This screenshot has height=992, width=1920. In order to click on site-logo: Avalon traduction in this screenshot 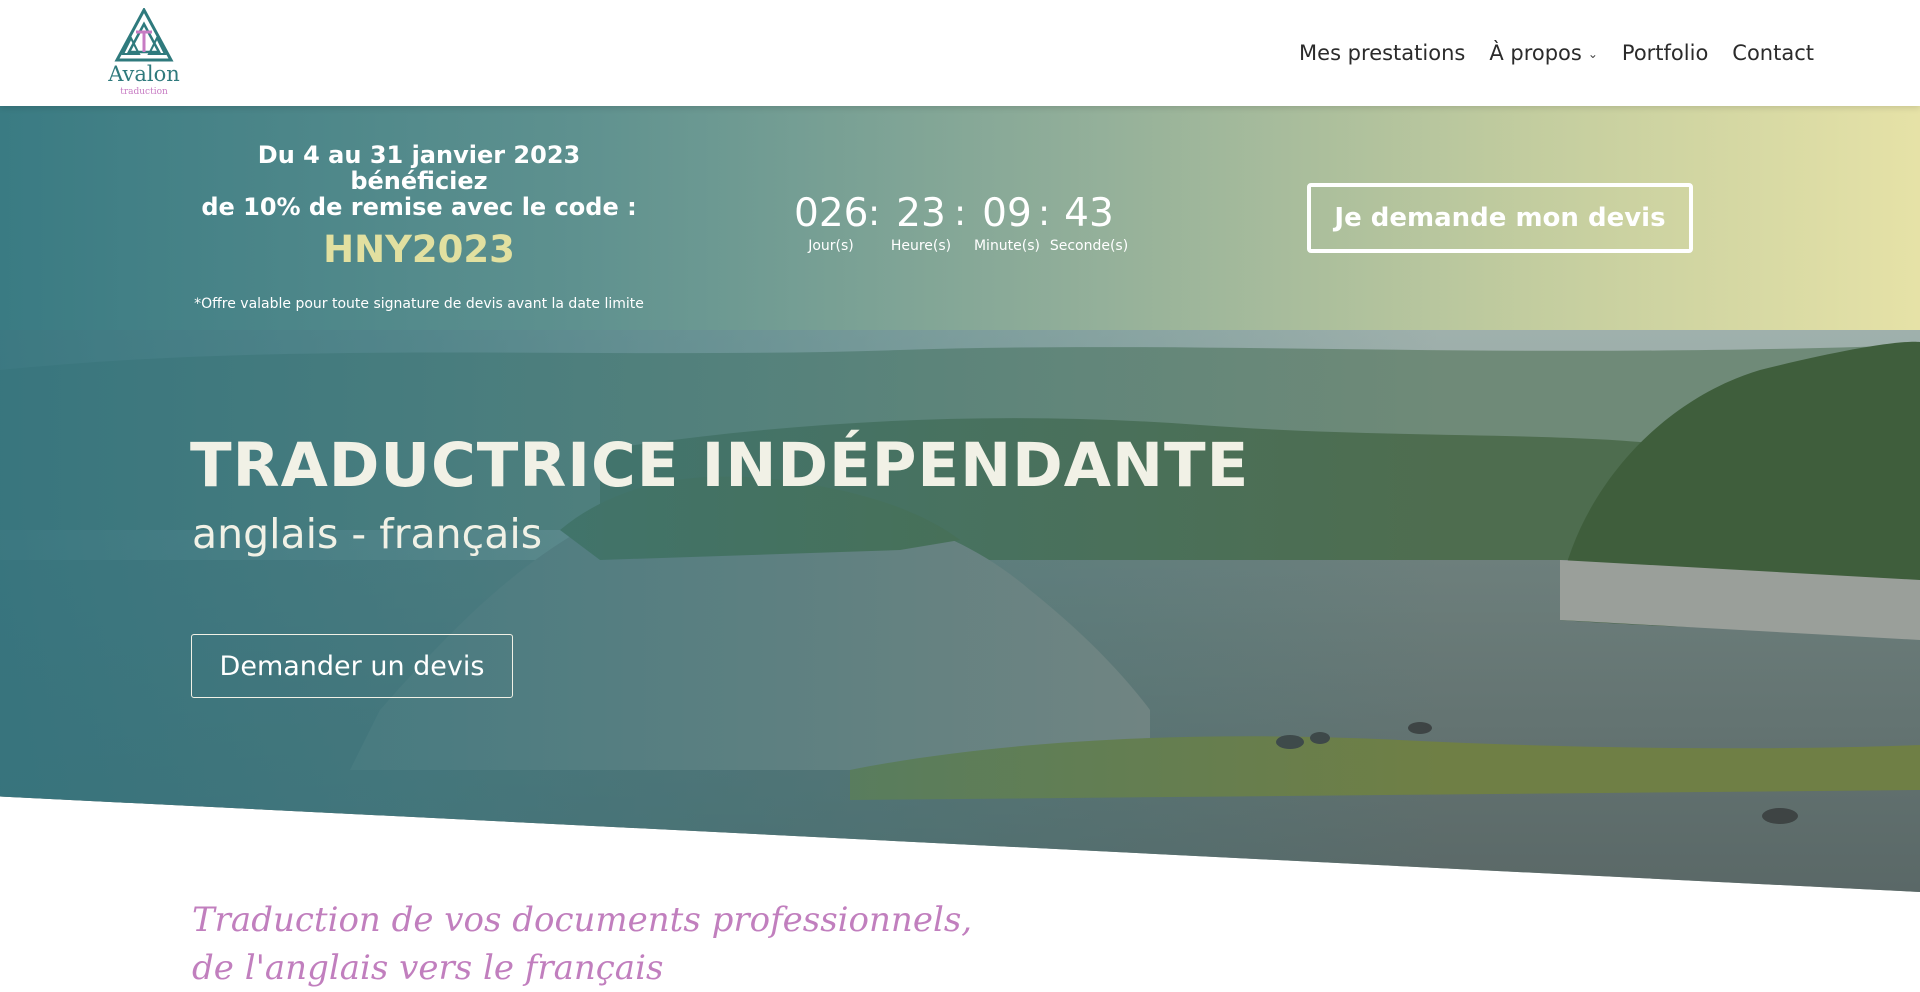, I will do `click(144, 54)`.